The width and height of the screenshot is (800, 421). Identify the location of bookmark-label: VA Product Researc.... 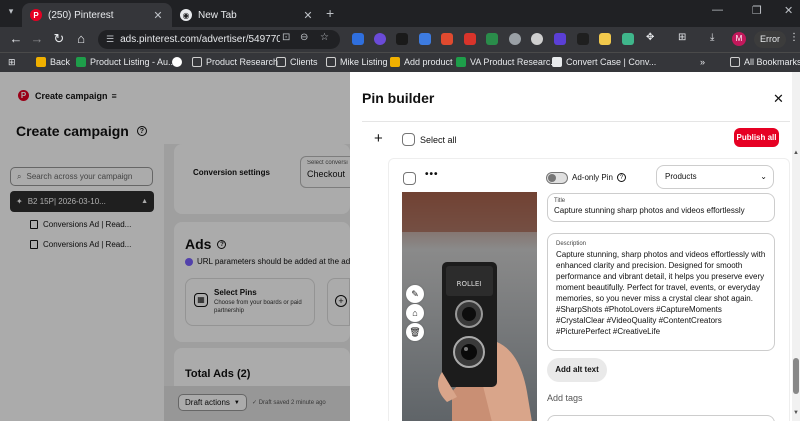
(514, 62).